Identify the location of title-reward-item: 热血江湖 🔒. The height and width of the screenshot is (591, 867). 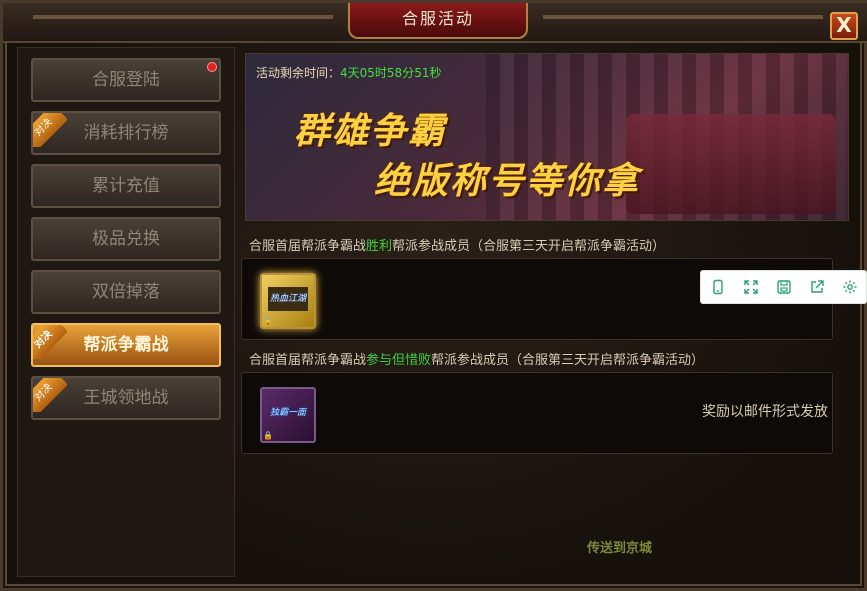
(288, 301).